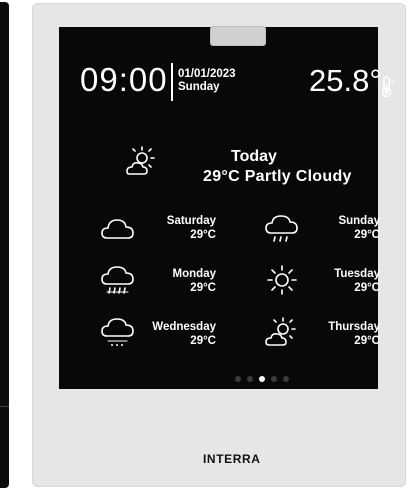  I want to click on date-block: 01/01/2023 Sunday, so click(207, 81).